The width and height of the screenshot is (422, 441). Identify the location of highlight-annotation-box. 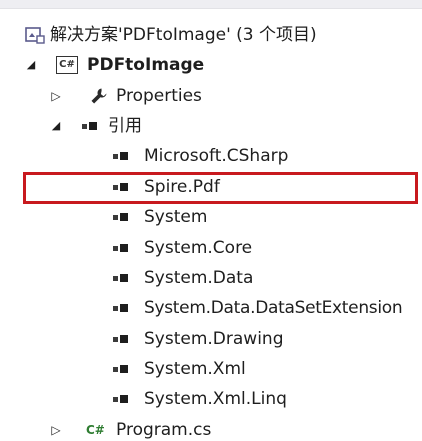
(220, 188).